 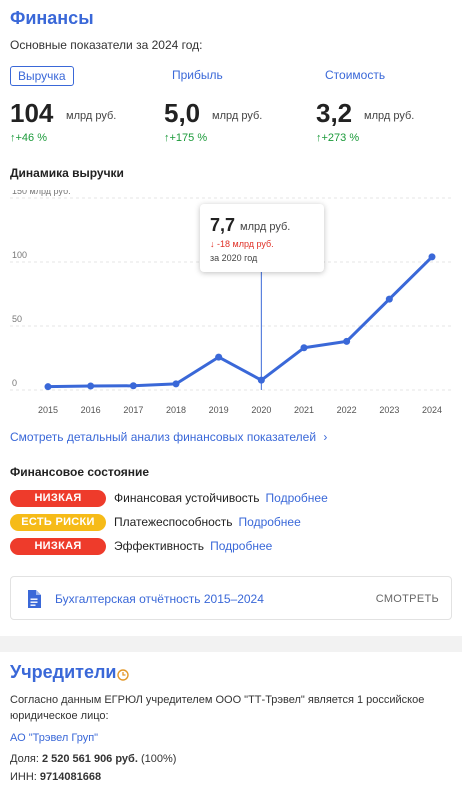 What do you see at coordinates (389, 116) in the screenshot?
I see `market-unit: млрд руб.` at bounding box center [389, 116].